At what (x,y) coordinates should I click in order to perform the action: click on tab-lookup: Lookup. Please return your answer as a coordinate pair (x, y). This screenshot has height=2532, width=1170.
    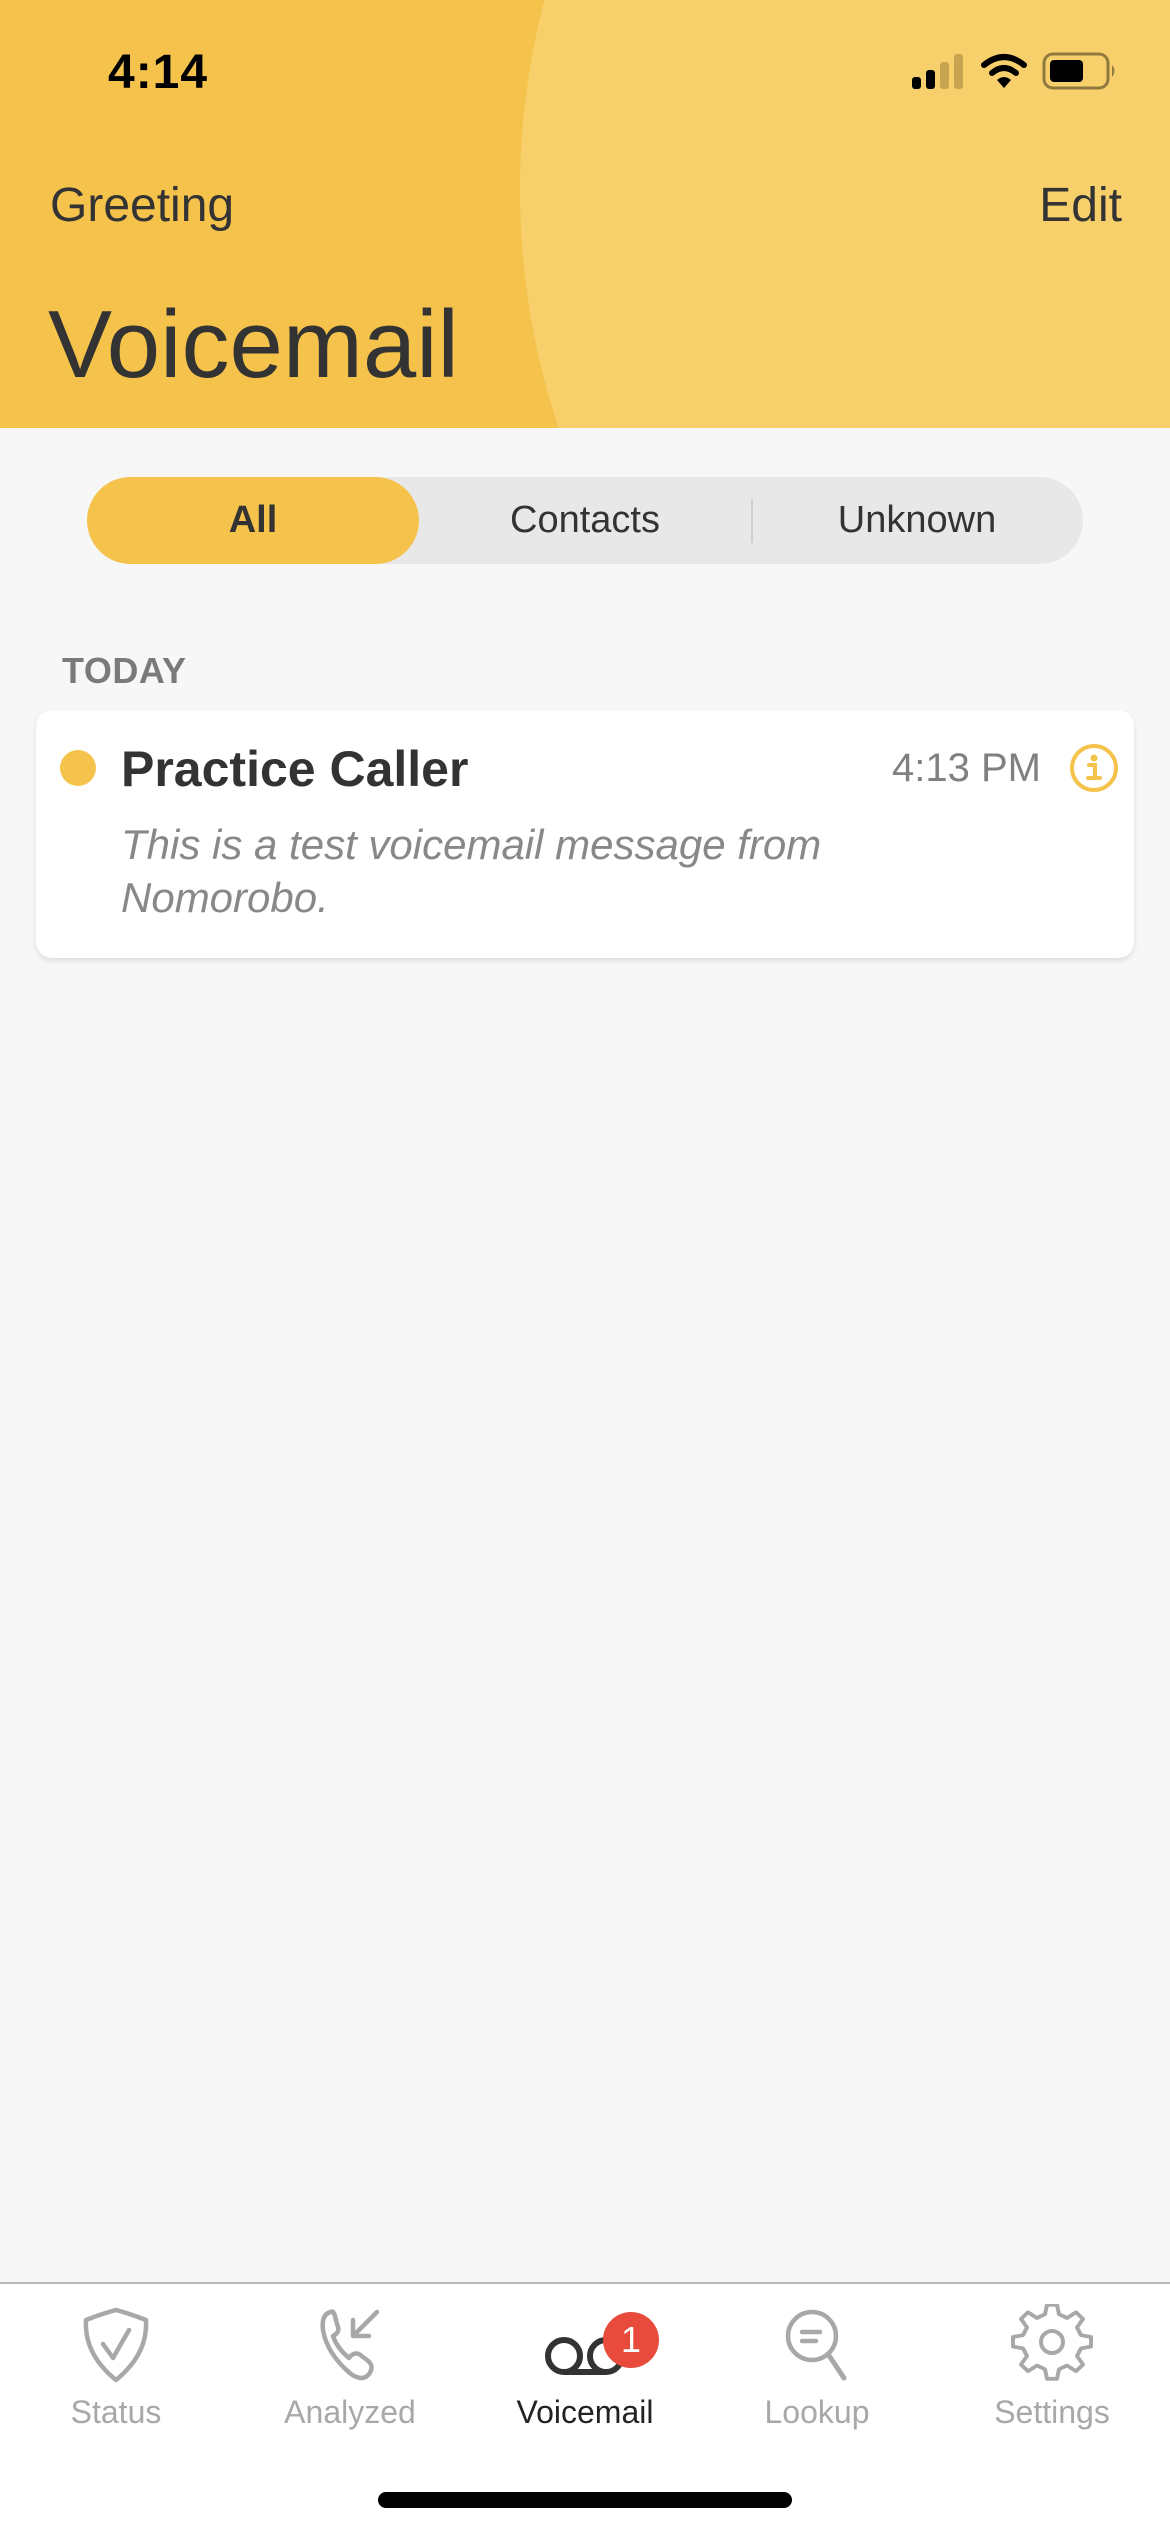
    Looking at the image, I should click on (817, 2379).